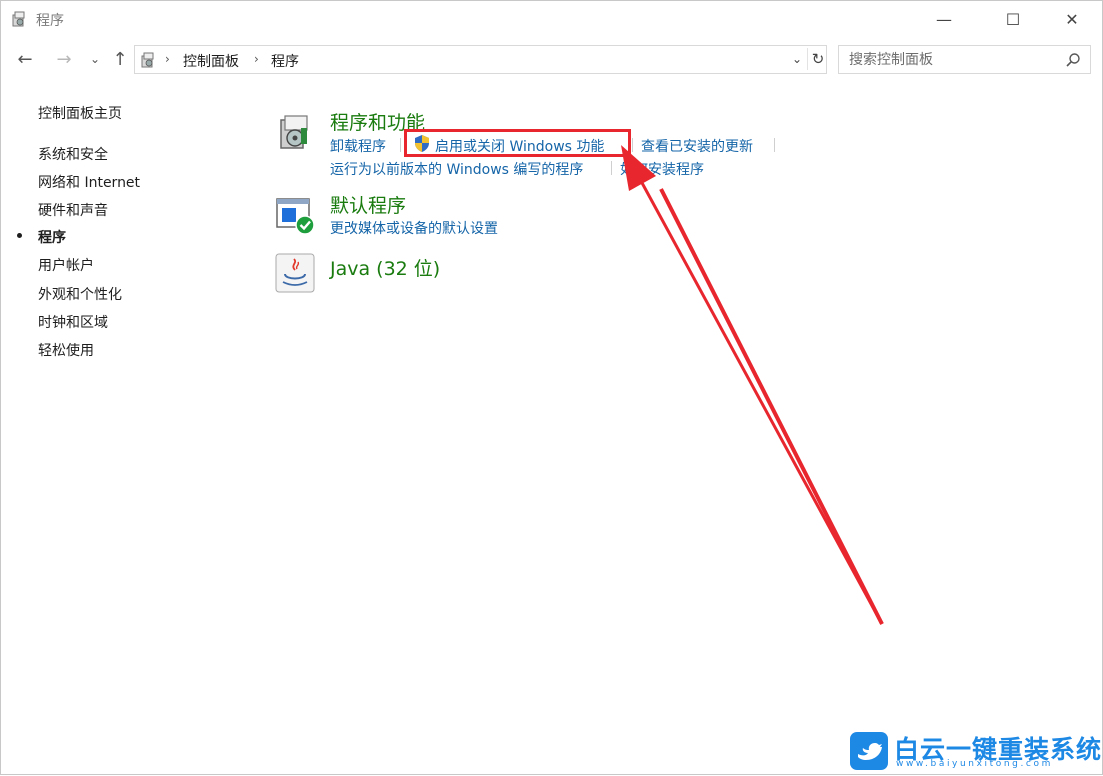 Image resolution: width=1103 pixels, height=776 pixels. I want to click on forward-arrow-icon: →, so click(64, 59).